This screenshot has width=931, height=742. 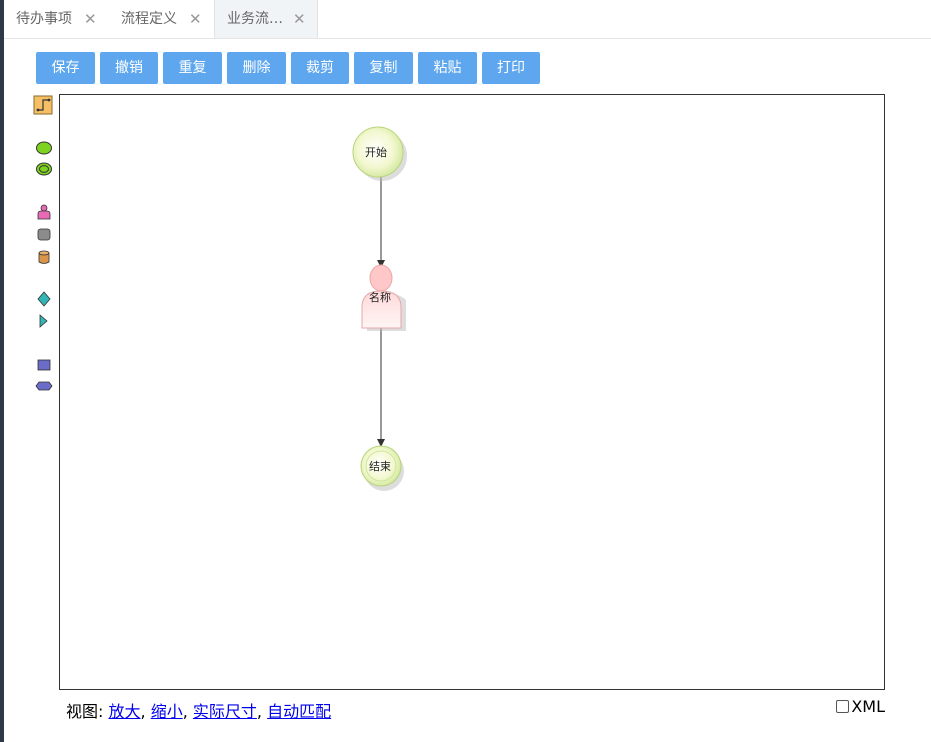 What do you see at coordinates (44, 212) in the screenshot?
I see `user-task-icon` at bounding box center [44, 212].